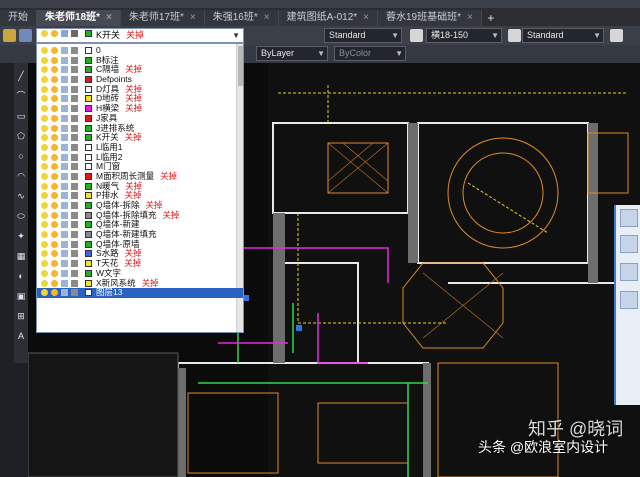  Describe the element at coordinates (416, 35) in the screenshot. I see `dim-style-icon` at that location.